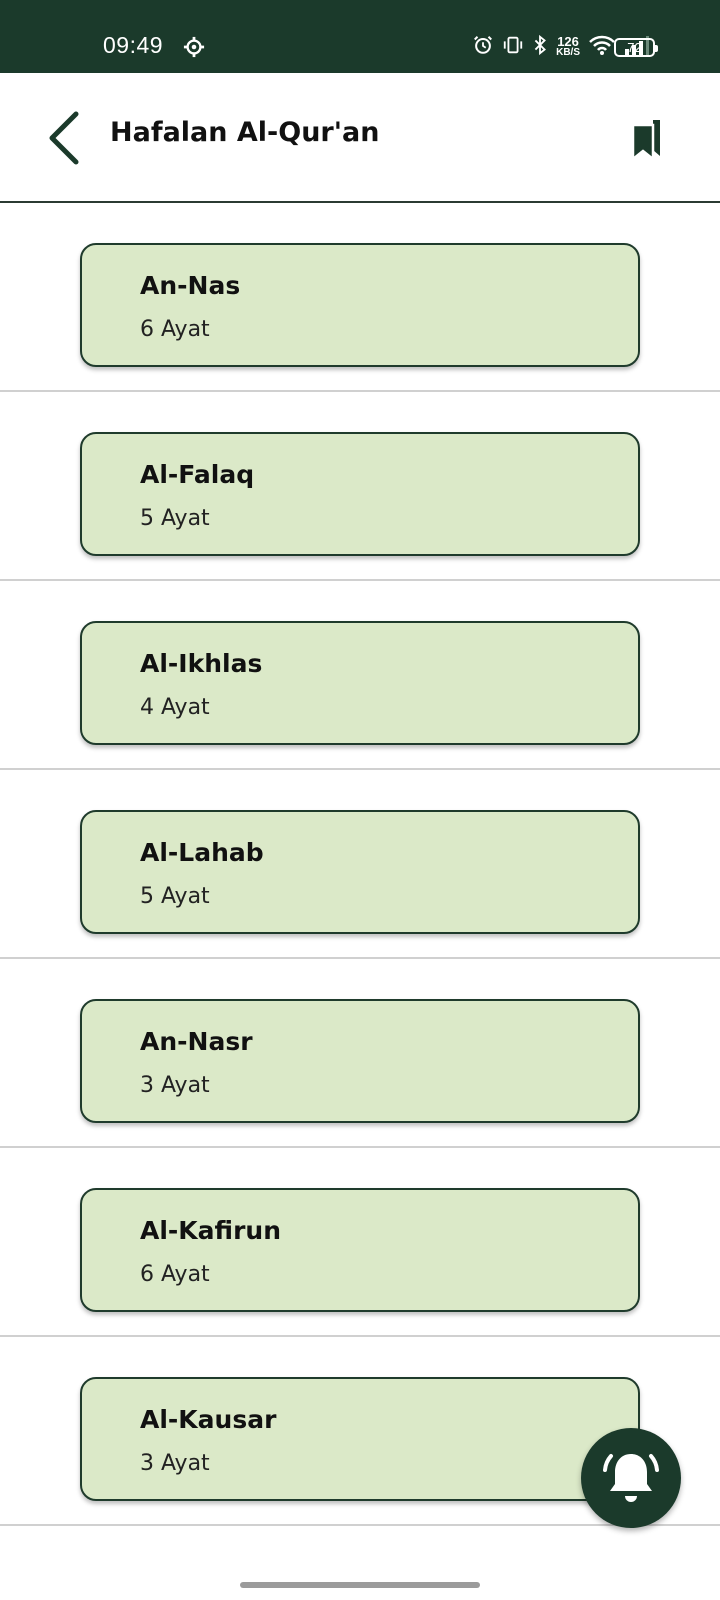 This screenshot has width=720, height=1600. What do you see at coordinates (360, 305) in the screenshot?
I see `surah-card-an-nas: An-Nas 6 Ayat` at bounding box center [360, 305].